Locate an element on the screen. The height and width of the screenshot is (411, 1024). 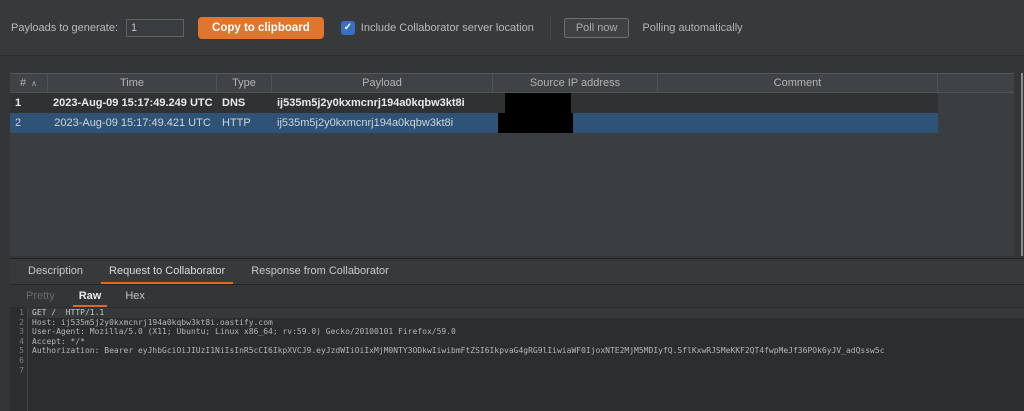
column-header-source-ip: Source IP address is located at coordinates (575, 83).